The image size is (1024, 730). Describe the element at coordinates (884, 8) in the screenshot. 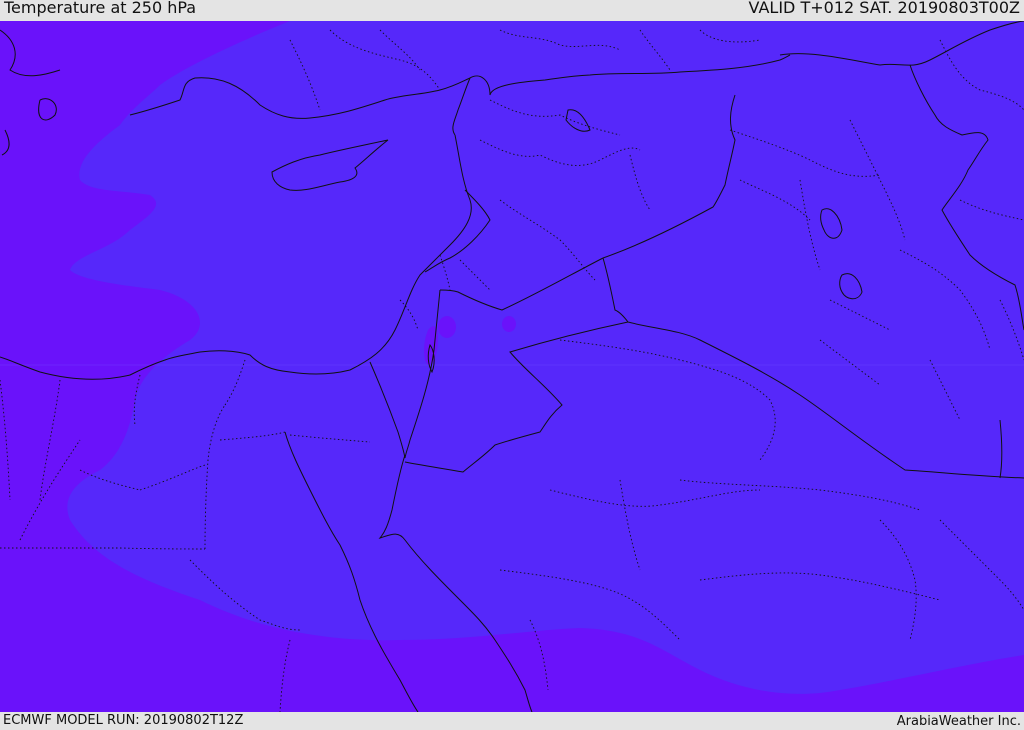

I see `valid-time: VALID T+012 SAT. 20190803T00Z` at that location.